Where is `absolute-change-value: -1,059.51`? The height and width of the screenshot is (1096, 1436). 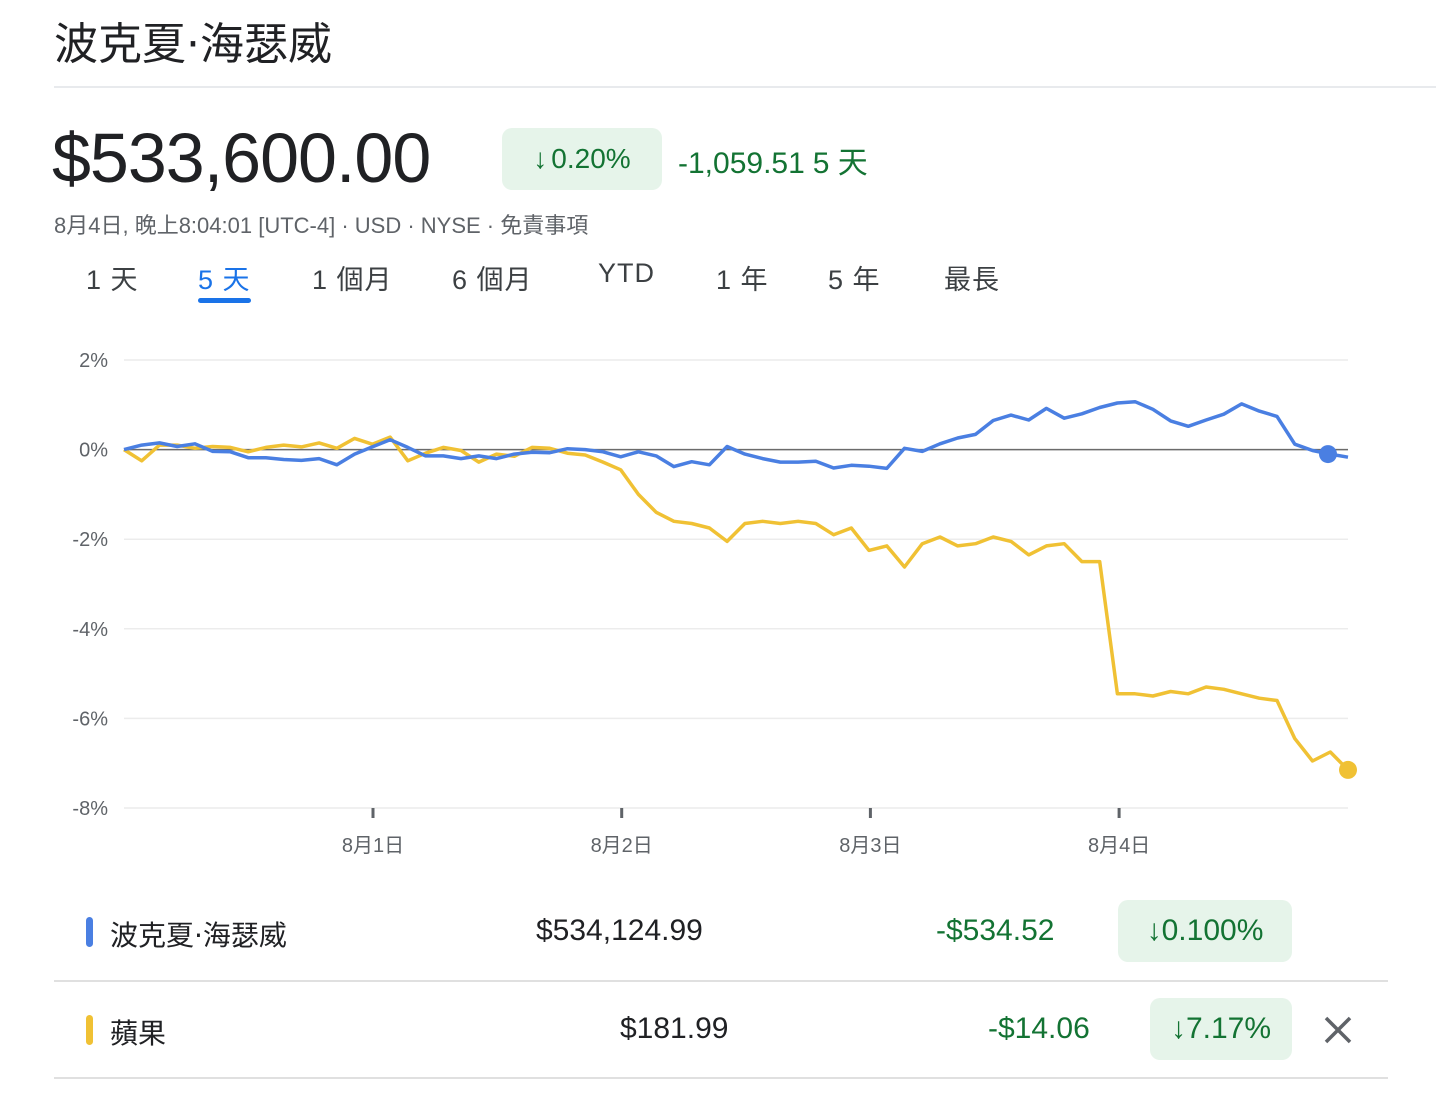 absolute-change-value: -1,059.51 is located at coordinates (741, 163).